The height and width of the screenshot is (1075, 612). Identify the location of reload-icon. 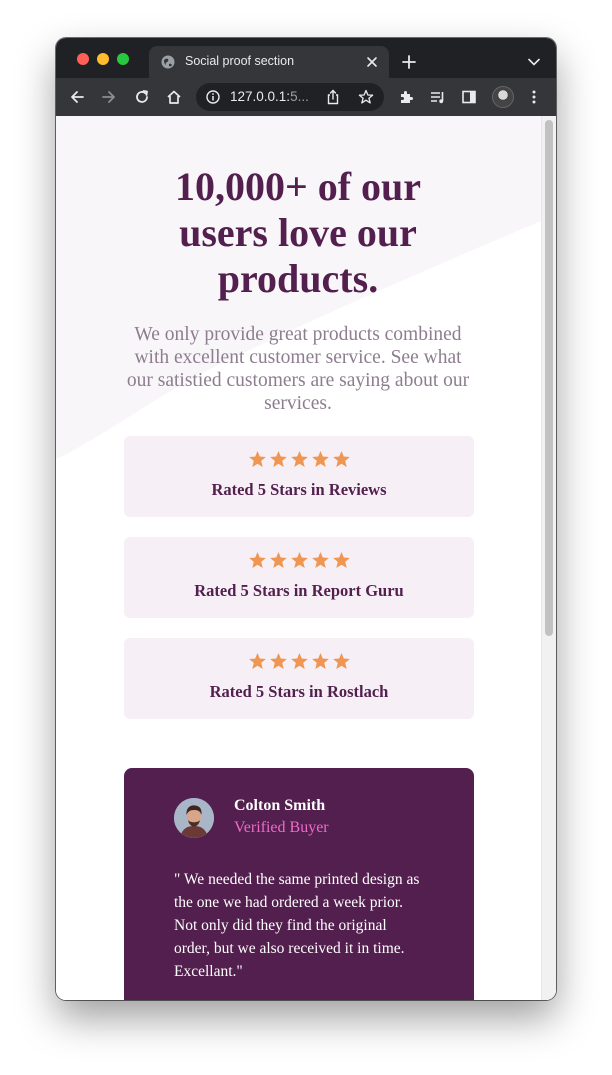
(142, 97).